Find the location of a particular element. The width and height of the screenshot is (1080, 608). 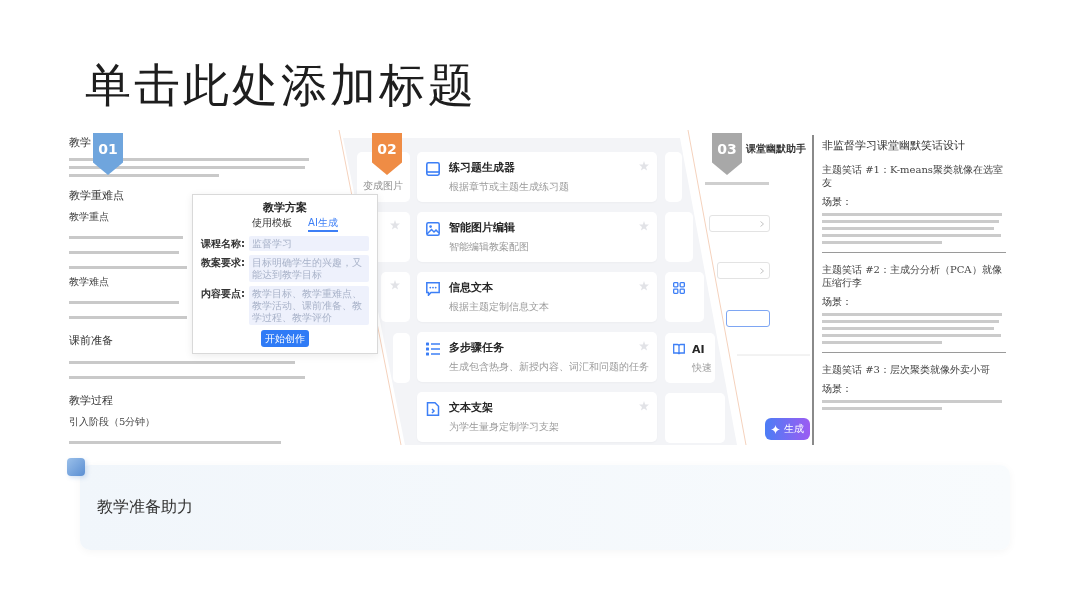

slide-title: 单击此处添加标题 is located at coordinates (281, 85).